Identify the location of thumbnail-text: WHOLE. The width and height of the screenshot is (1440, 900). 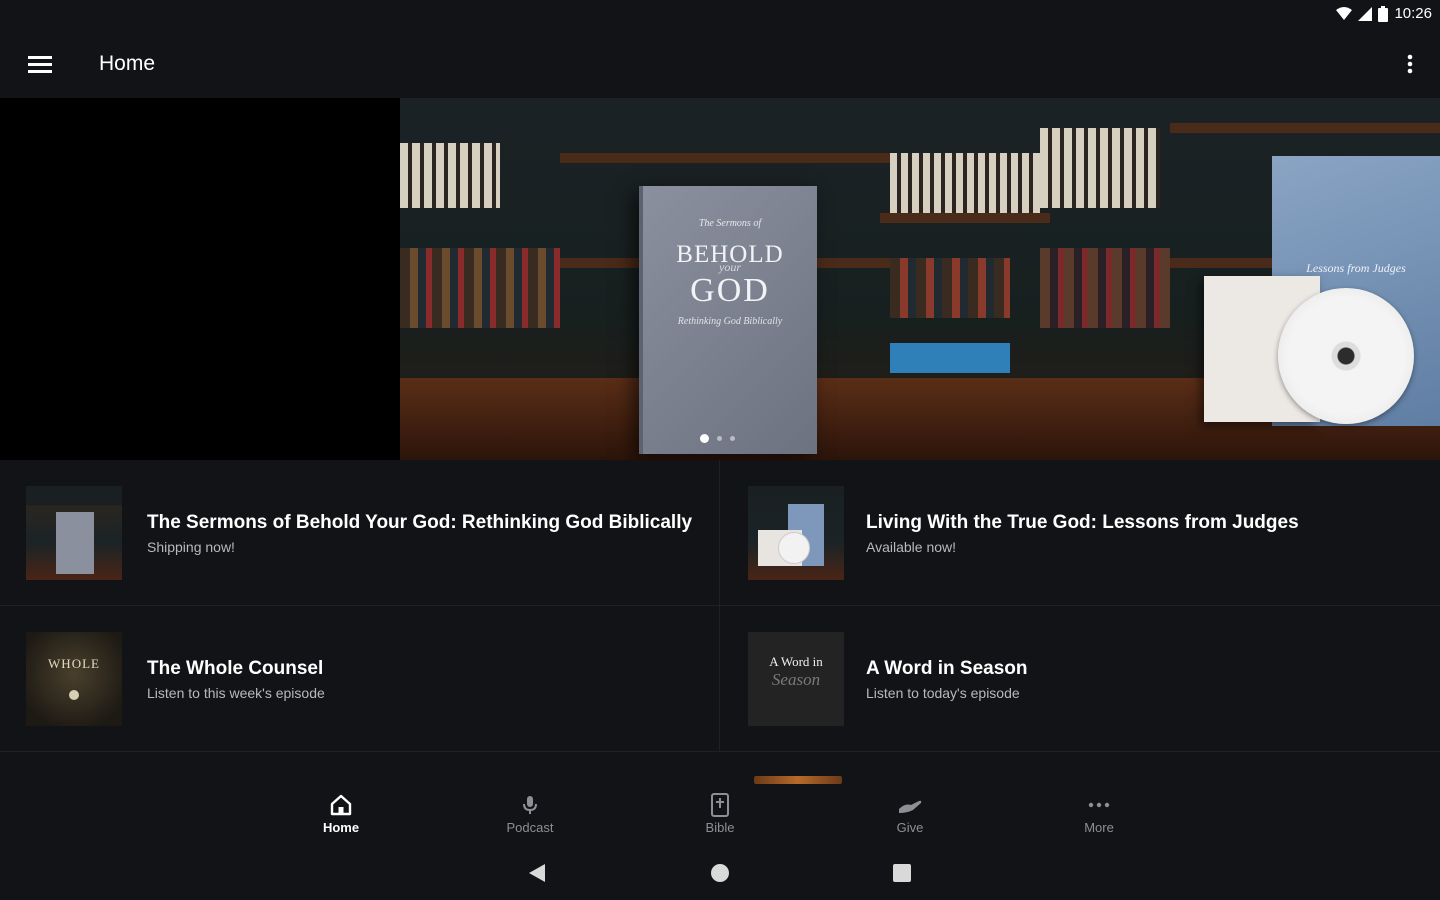
(74, 663).